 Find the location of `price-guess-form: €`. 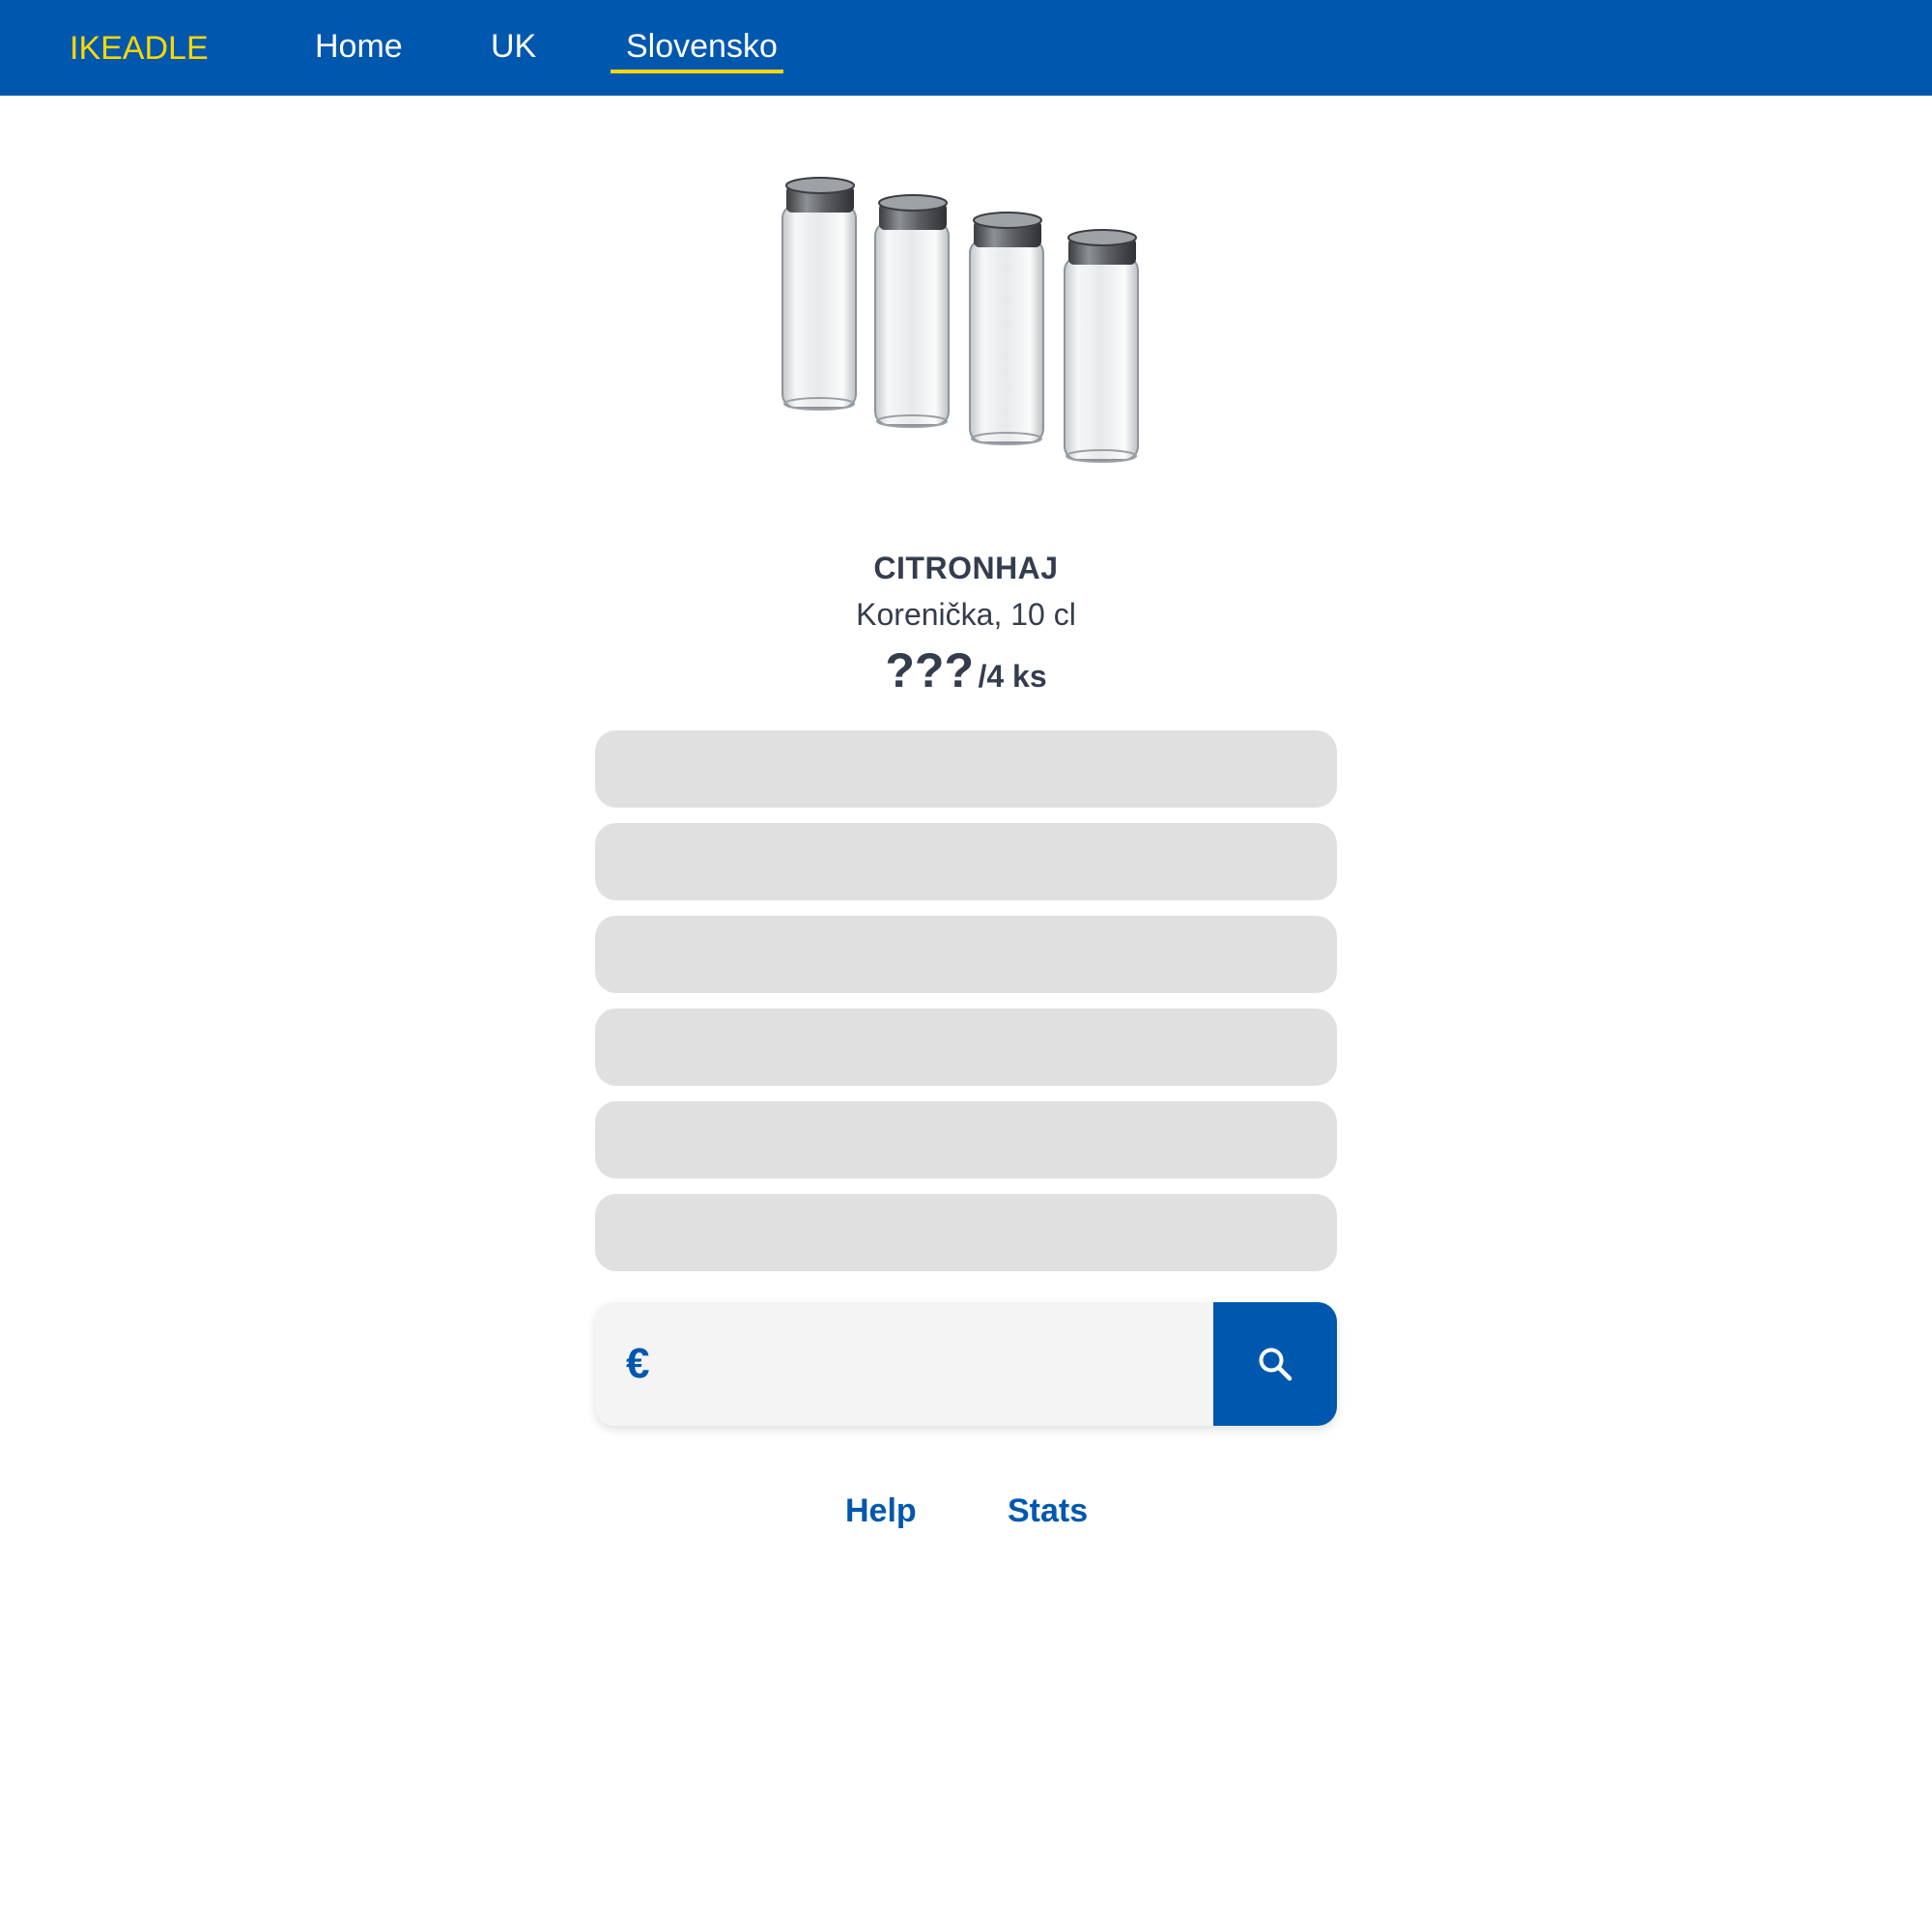

price-guess-form: € is located at coordinates (966, 1364).